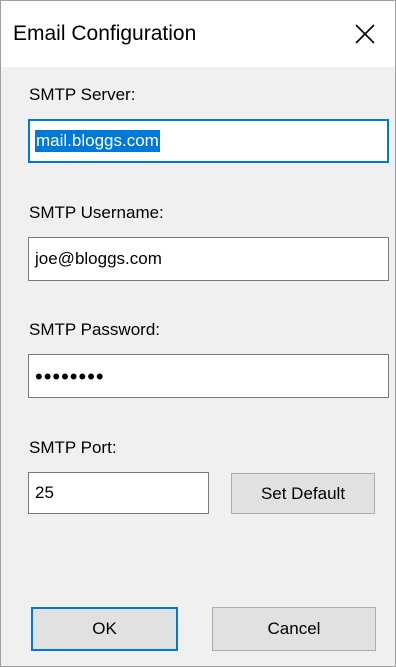  What do you see at coordinates (97, 141) in the screenshot?
I see `smtp-server-value: mail.bloggs.com` at bounding box center [97, 141].